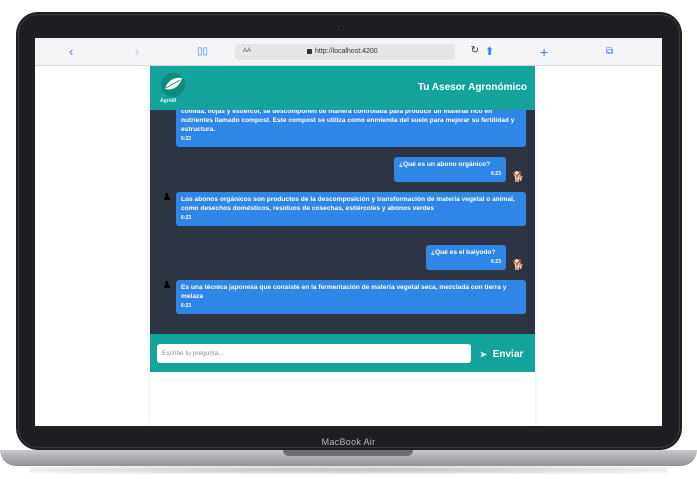 This screenshot has height=479, width=697. What do you see at coordinates (609, 52) in the screenshot?
I see `tabs-overview-icon: ⧉` at bounding box center [609, 52].